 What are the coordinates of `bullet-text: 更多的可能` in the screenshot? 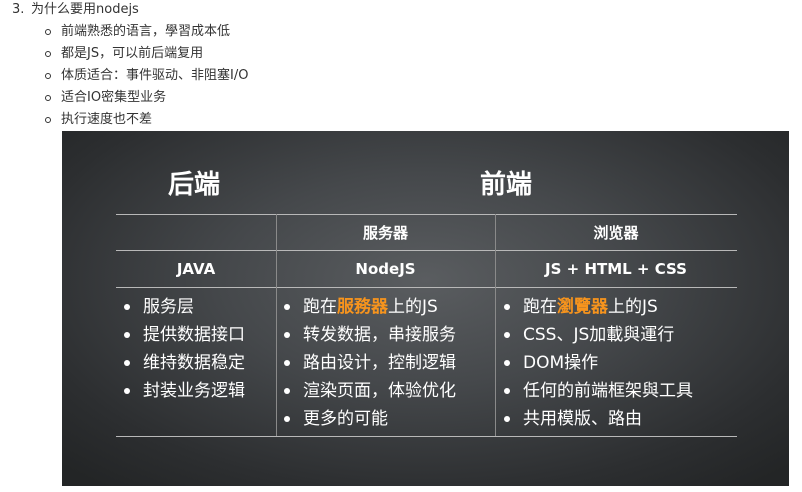 It's located at (345, 419).